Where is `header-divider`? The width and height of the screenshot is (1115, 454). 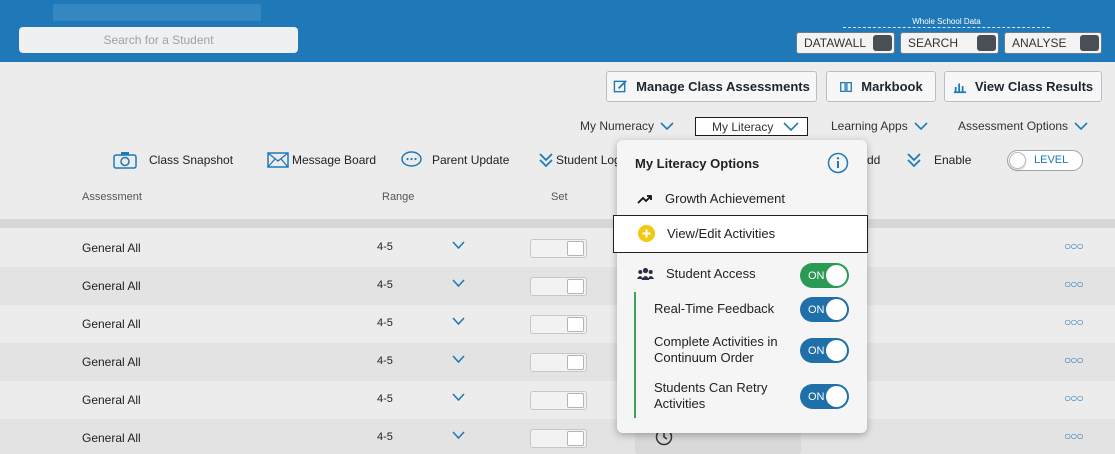
header-divider is located at coordinates (557, 223).